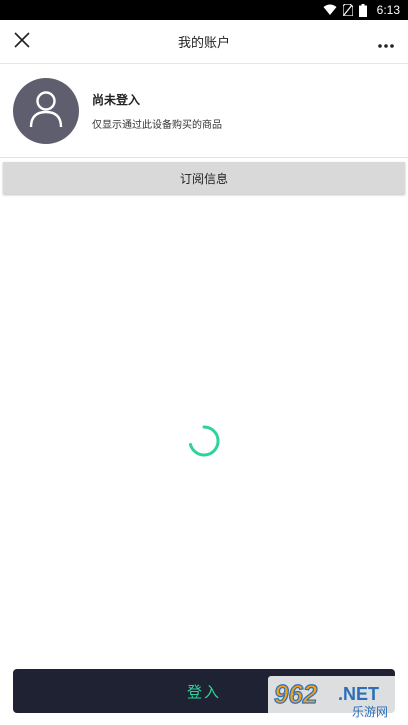  I want to click on watermark-brand: 962, so click(296, 694).